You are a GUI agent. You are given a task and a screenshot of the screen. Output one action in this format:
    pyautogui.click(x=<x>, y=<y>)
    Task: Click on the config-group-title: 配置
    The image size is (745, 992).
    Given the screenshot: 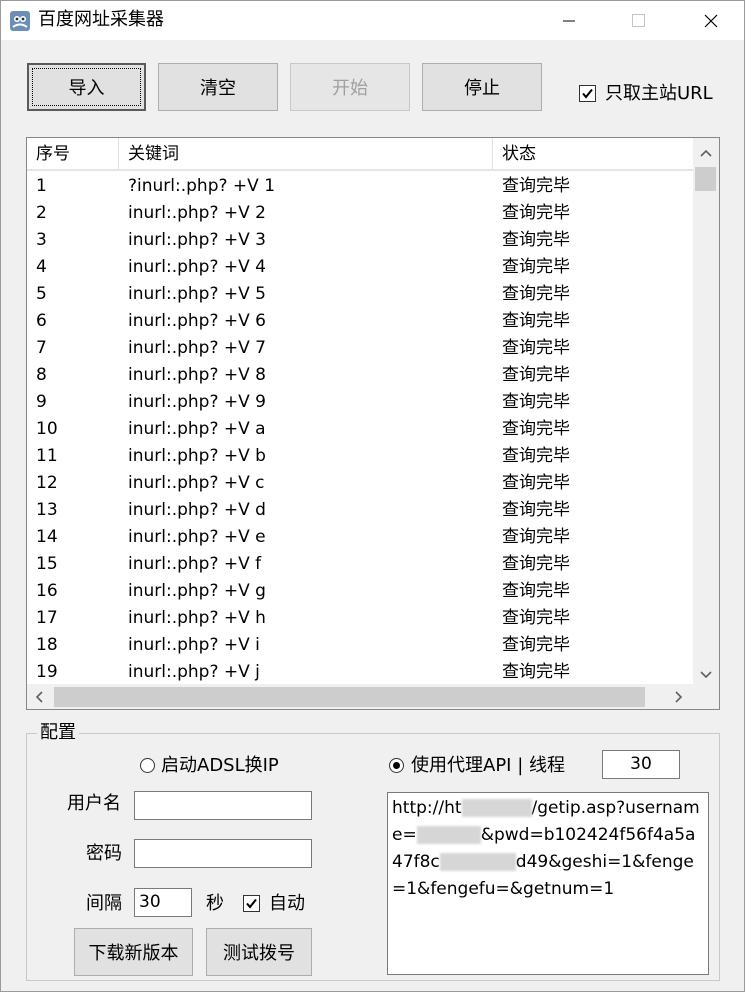 What is the action you would take?
    pyautogui.click(x=58, y=733)
    